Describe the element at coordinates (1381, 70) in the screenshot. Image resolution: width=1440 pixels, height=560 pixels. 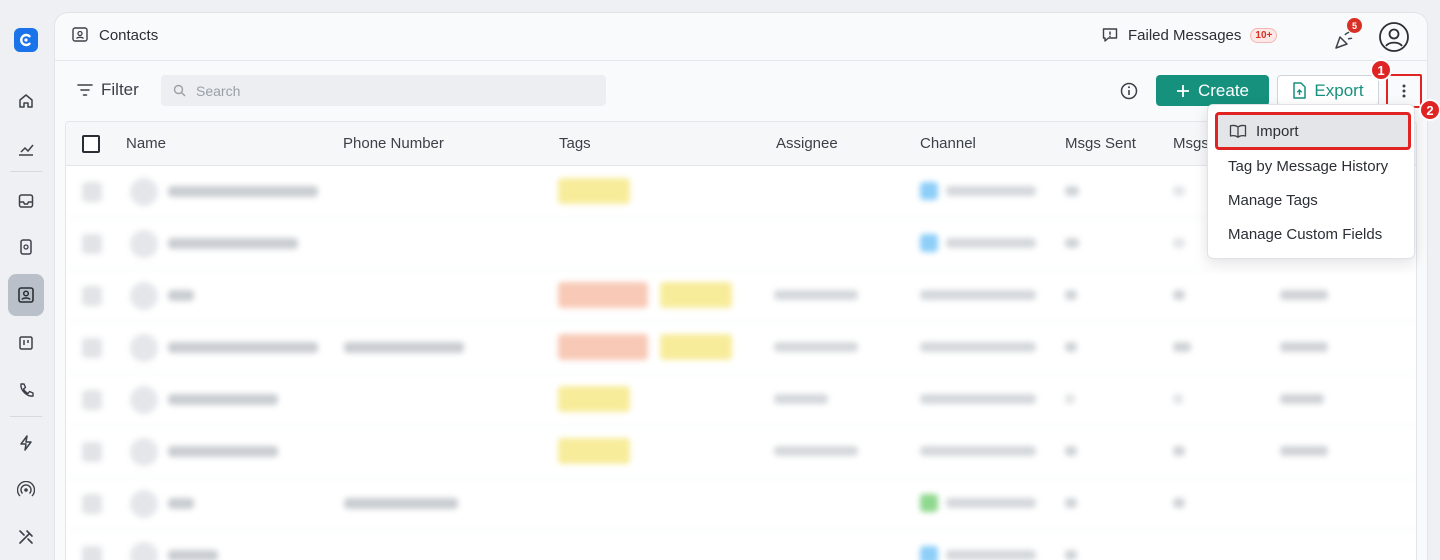
I see `step-marker: 1` at that location.